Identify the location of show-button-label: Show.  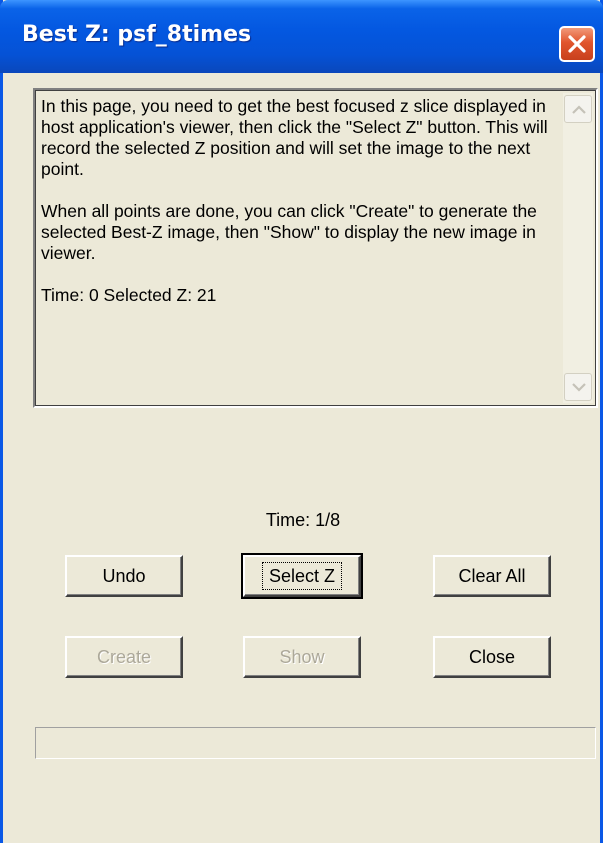
(302, 657).